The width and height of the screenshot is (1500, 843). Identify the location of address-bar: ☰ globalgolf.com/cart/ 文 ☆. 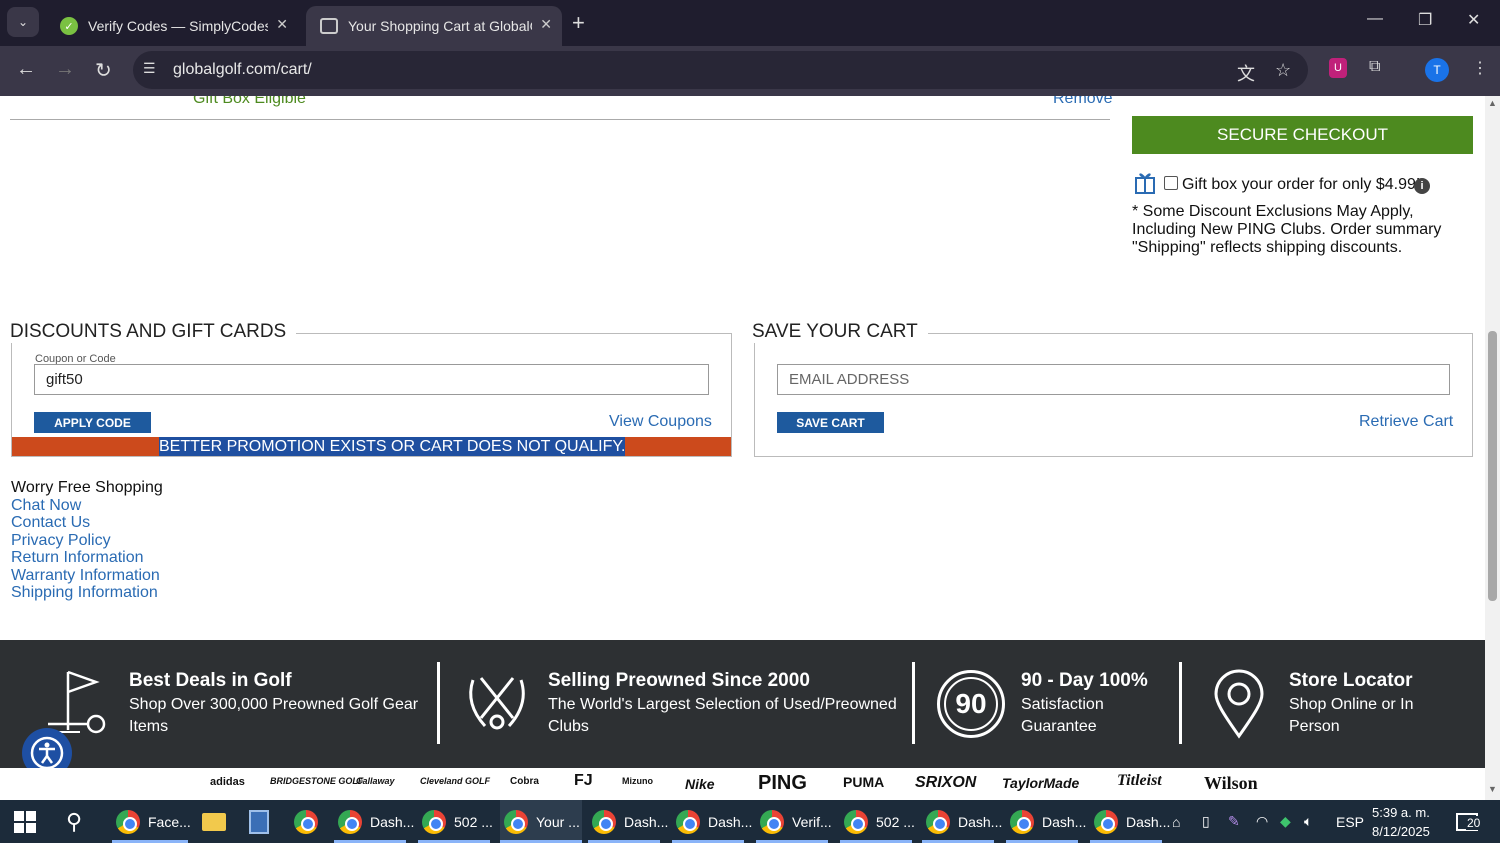
(720, 70).